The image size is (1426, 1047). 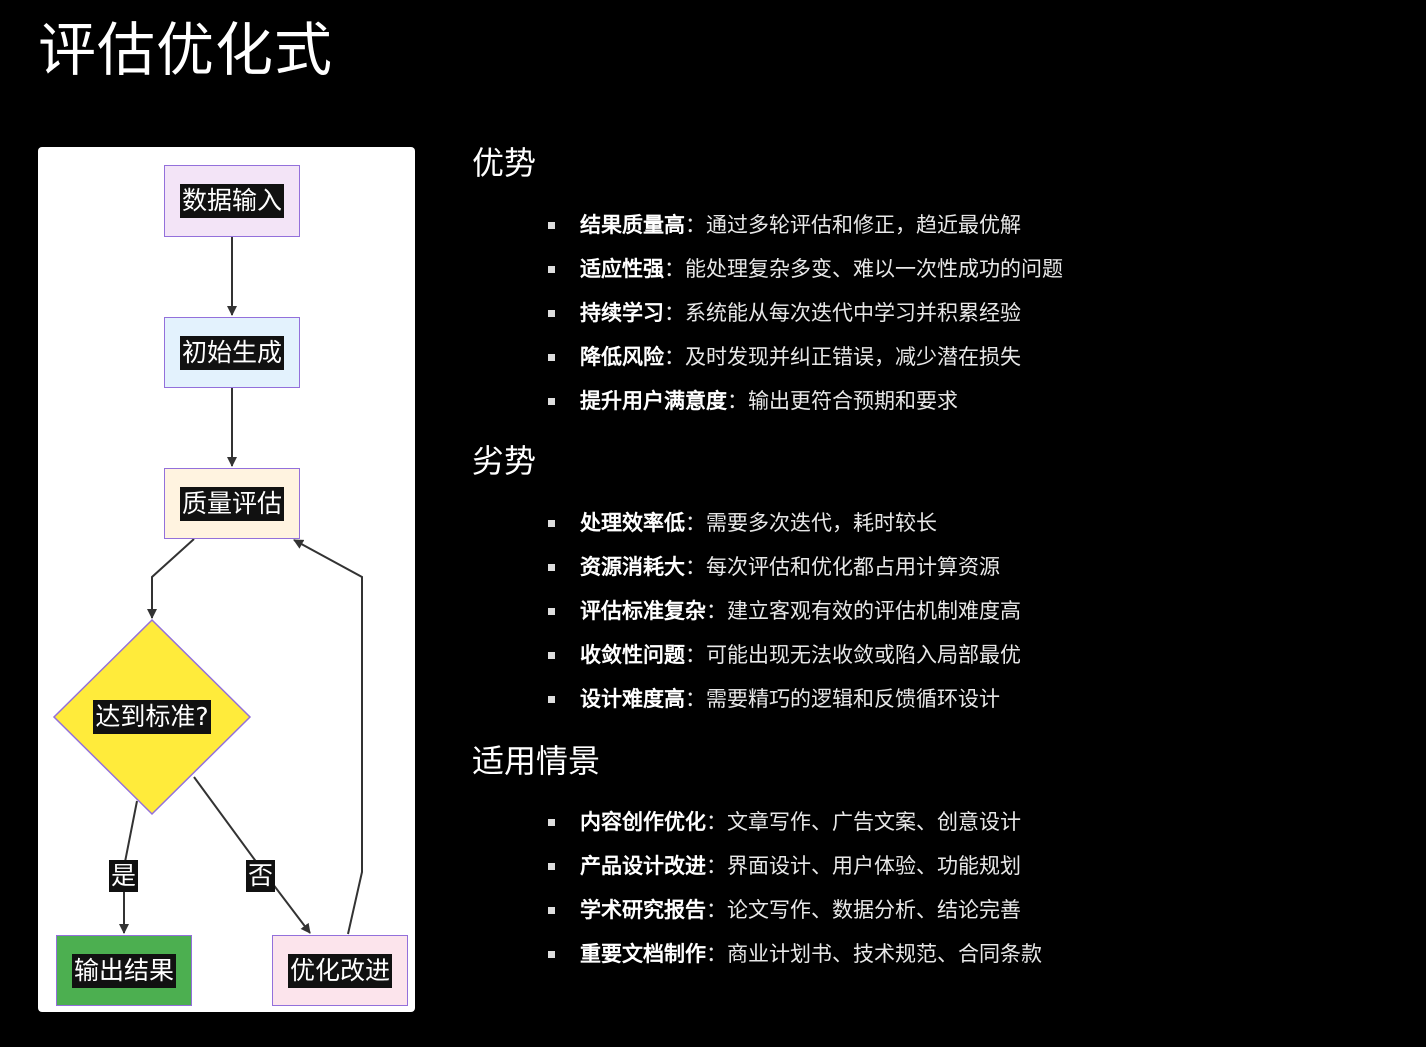 I want to click on list-item-key: 收敛性问题, so click(x=632, y=655).